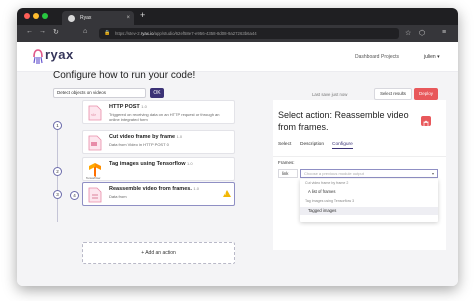 This screenshot has width=474, height=301. What do you see at coordinates (237, 57) in the screenshot?
I see `top-navigation: ryax Dashboard Projects julien ▾` at bounding box center [237, 57].